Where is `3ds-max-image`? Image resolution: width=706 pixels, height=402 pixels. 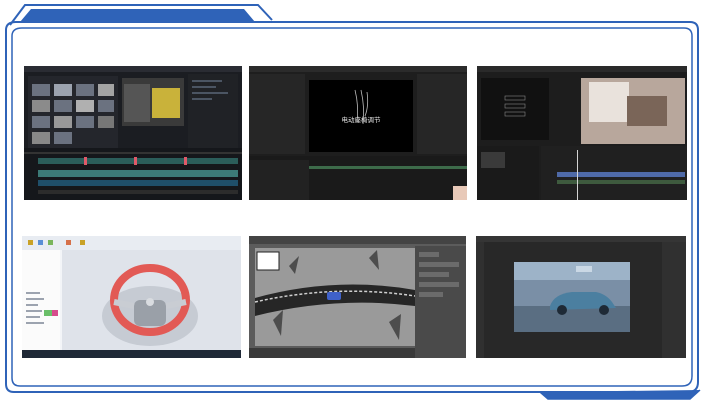 3ds-max-image is located at coordinates (357, 297).